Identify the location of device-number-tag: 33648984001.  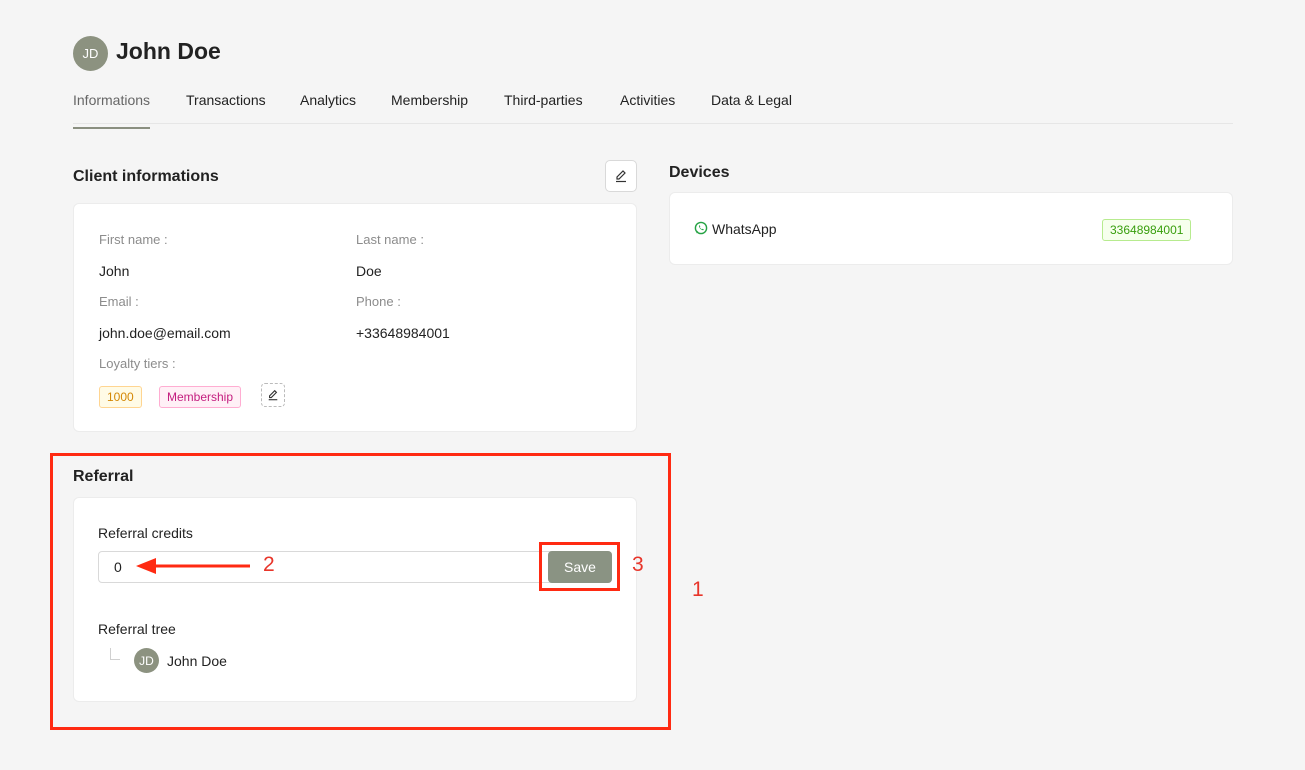
(1147, 230).